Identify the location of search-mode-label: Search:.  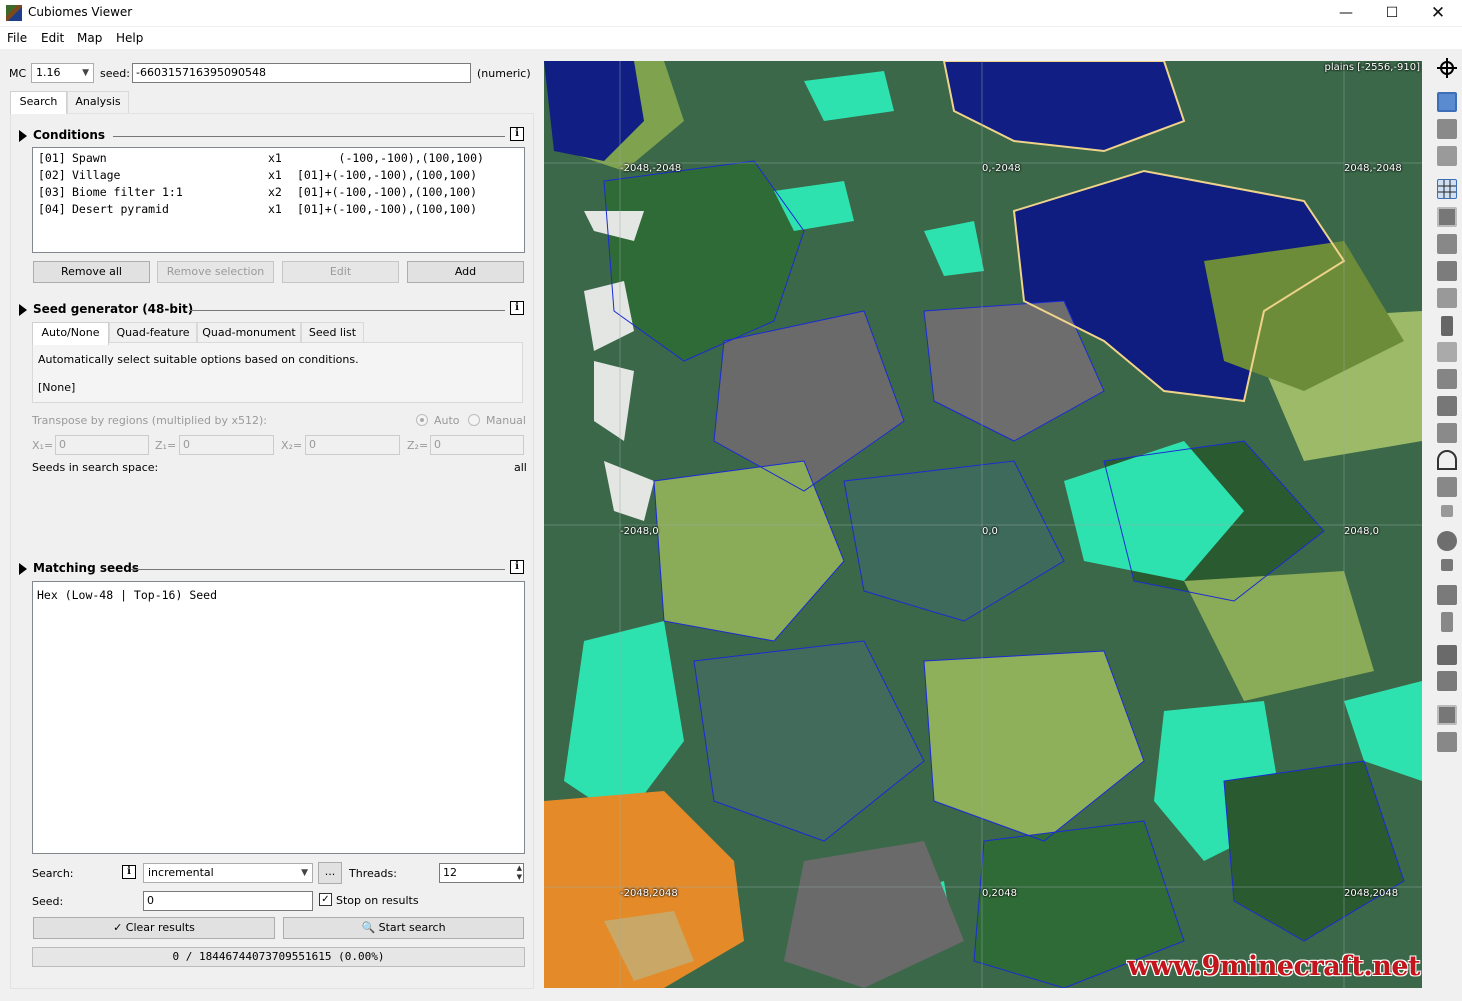
(53, 873).